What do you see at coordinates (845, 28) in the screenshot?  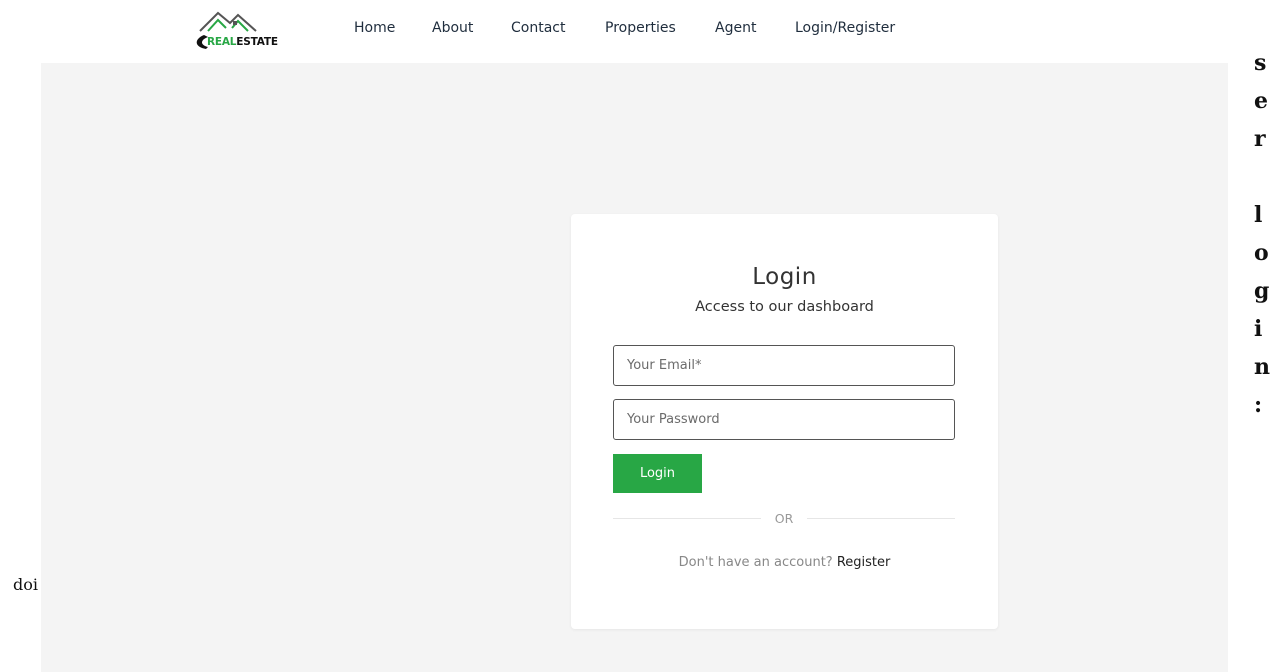 I see `nav-login-register: Login/Register` at bounding box center [845, 28].